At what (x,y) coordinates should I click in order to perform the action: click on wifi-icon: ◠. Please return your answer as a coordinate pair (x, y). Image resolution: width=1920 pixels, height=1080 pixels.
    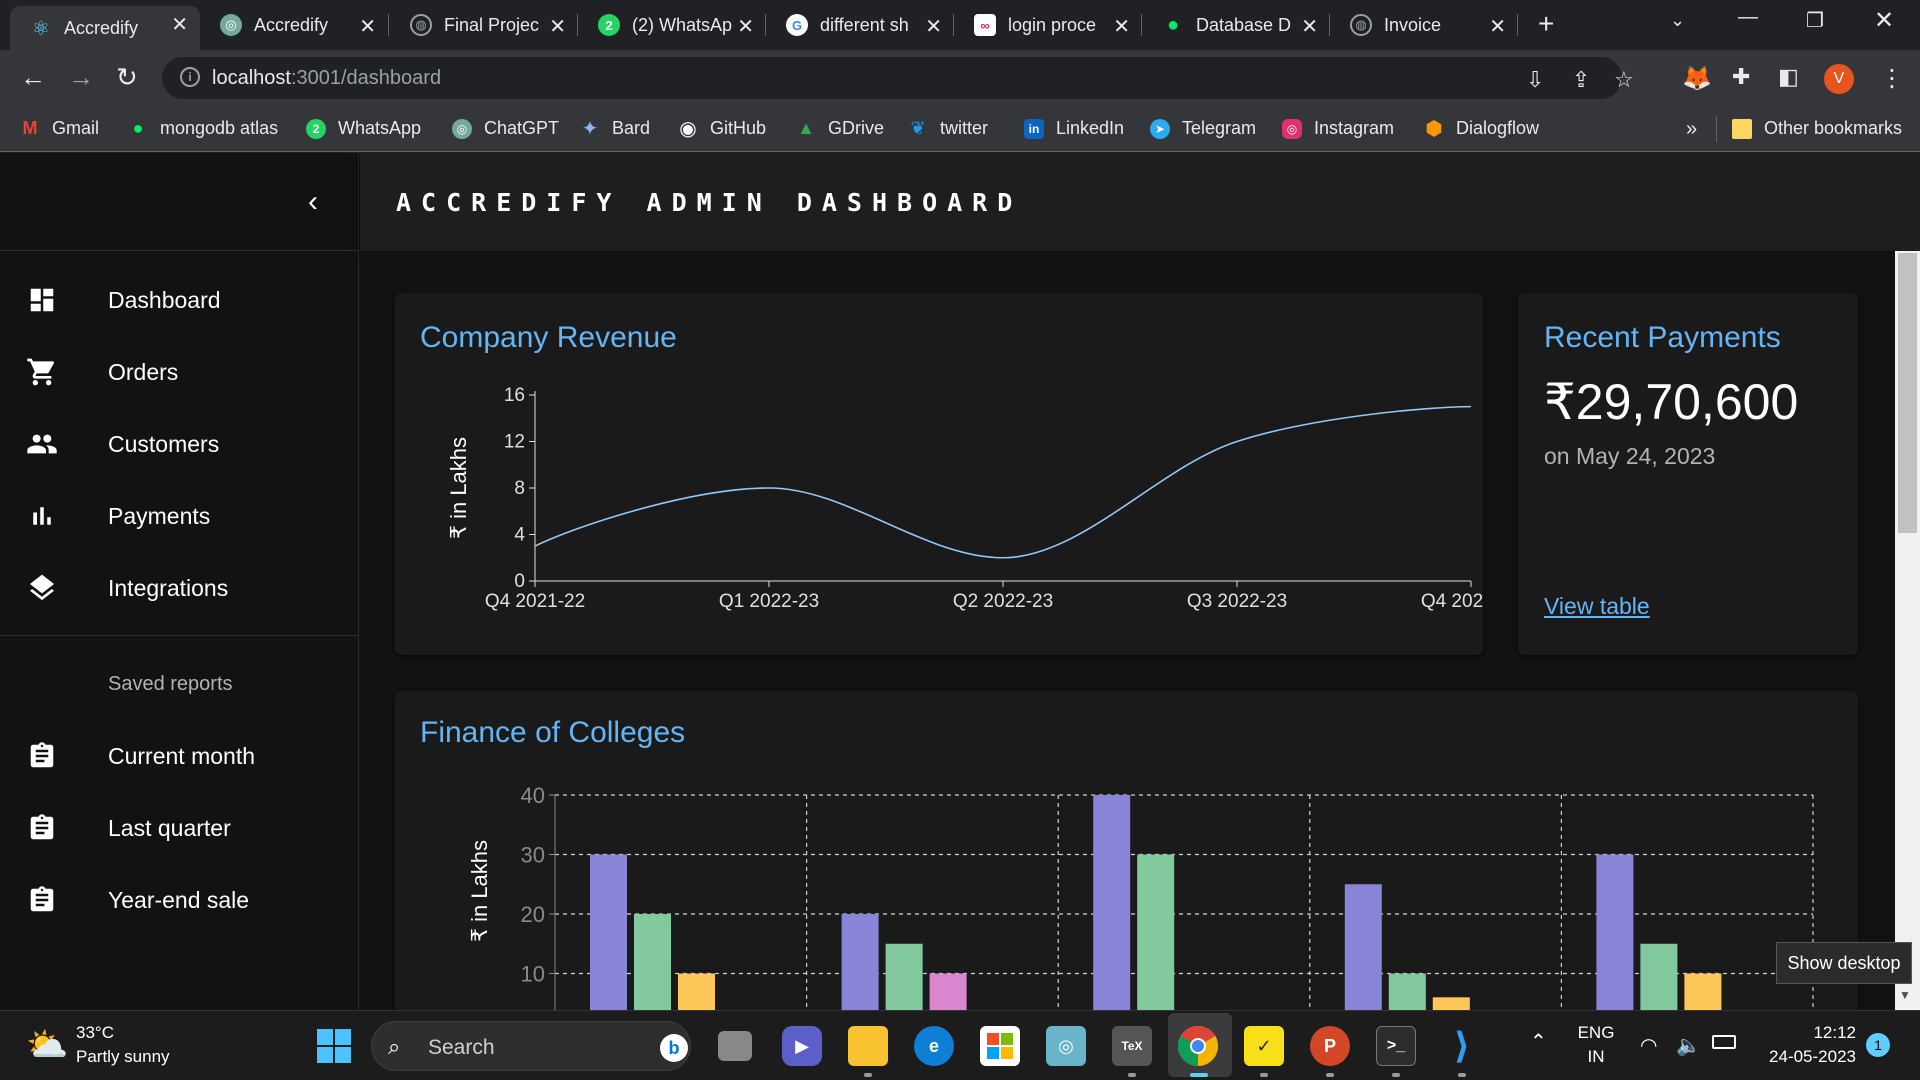
    Looking at the image, I should click on (1648, 1045).